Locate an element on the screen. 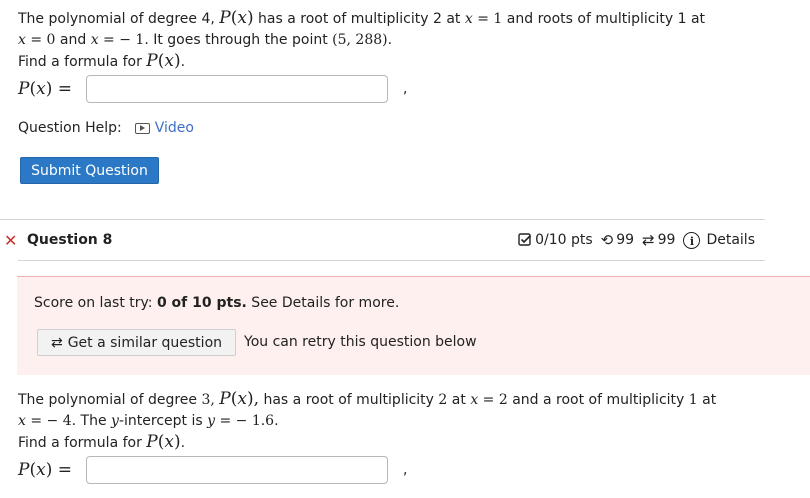 The width and height of the screenshot is (810, 498). info-icon: i is located at coordinates (692, 240).